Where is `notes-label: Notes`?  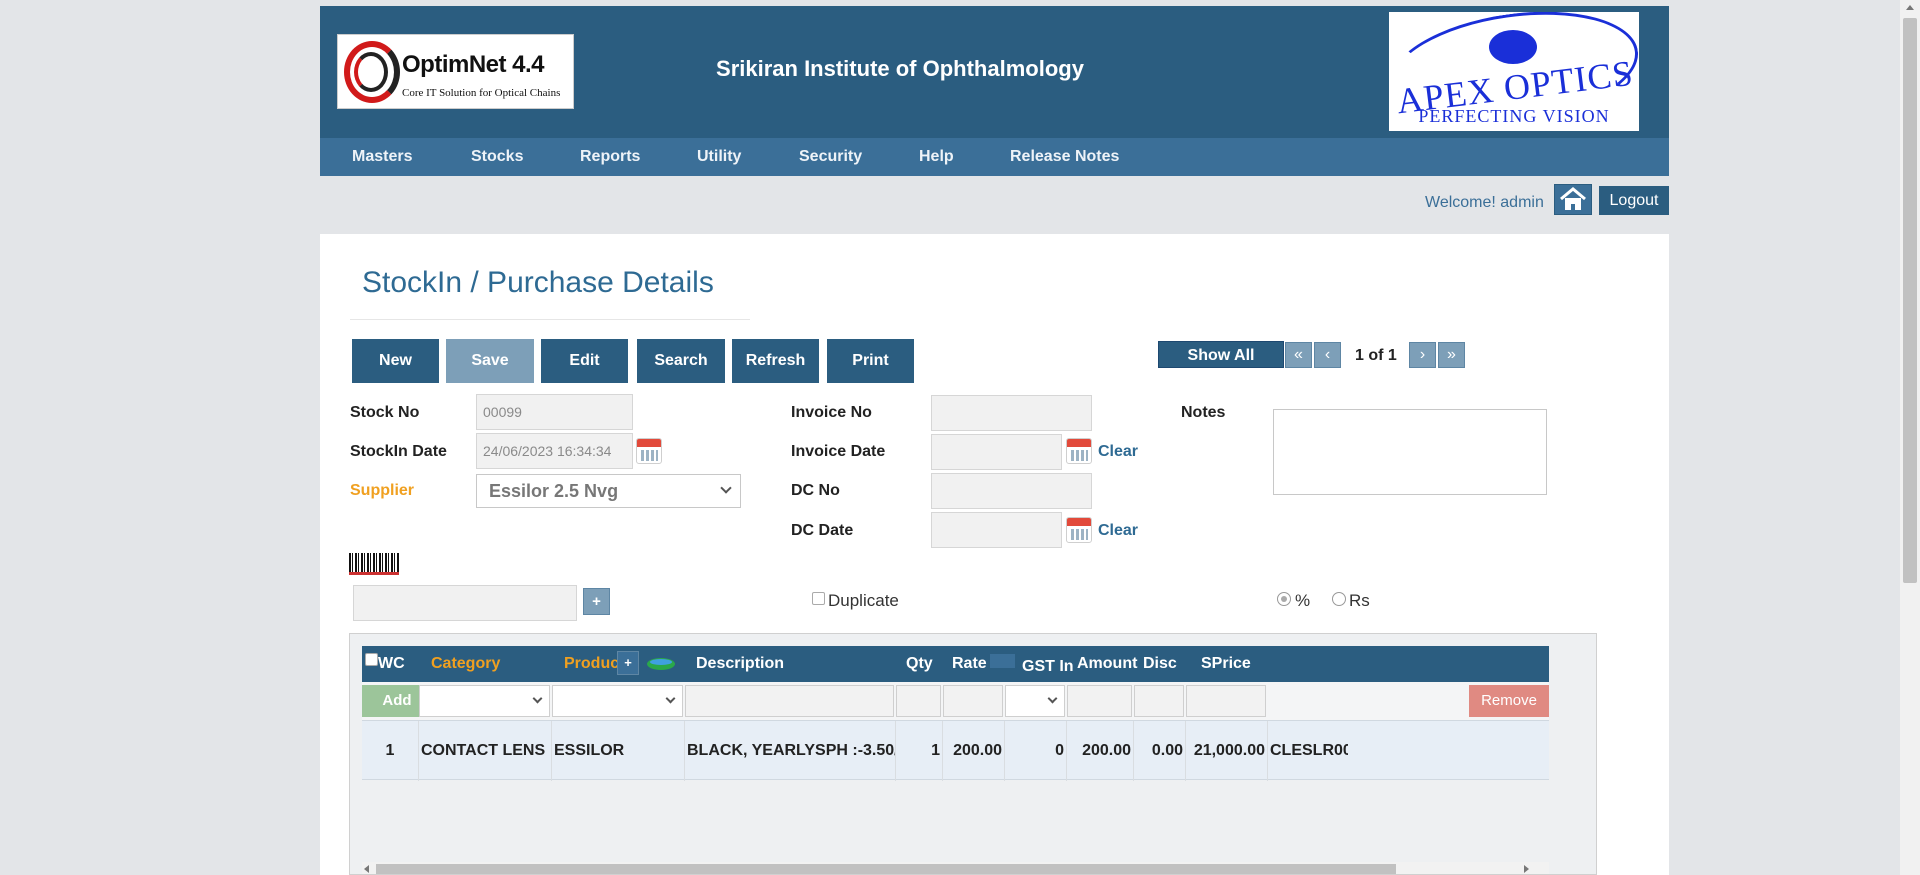
notes-label: Notes is located at coordinates (1203, 412).